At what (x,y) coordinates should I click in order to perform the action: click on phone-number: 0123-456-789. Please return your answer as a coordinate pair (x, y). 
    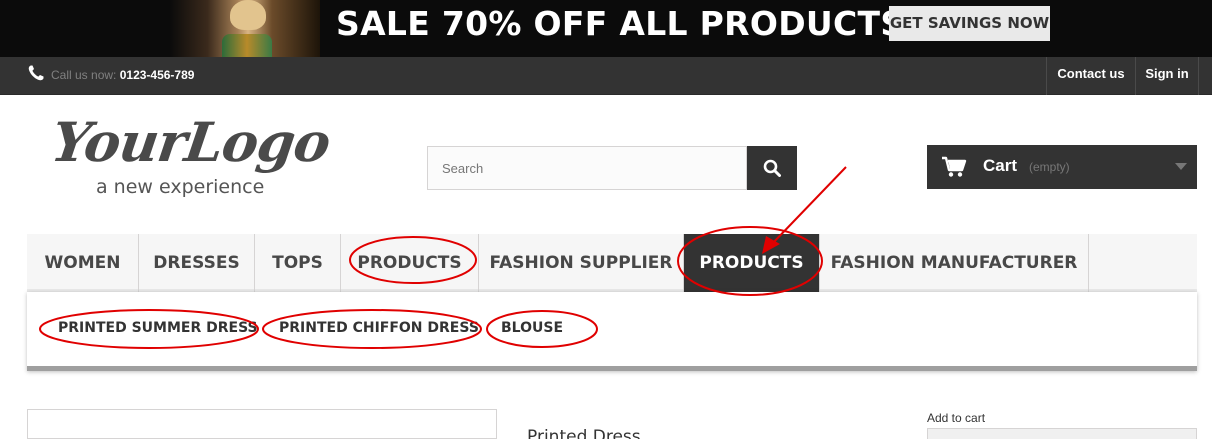
    Looking at the image, I should click on (157, 75).